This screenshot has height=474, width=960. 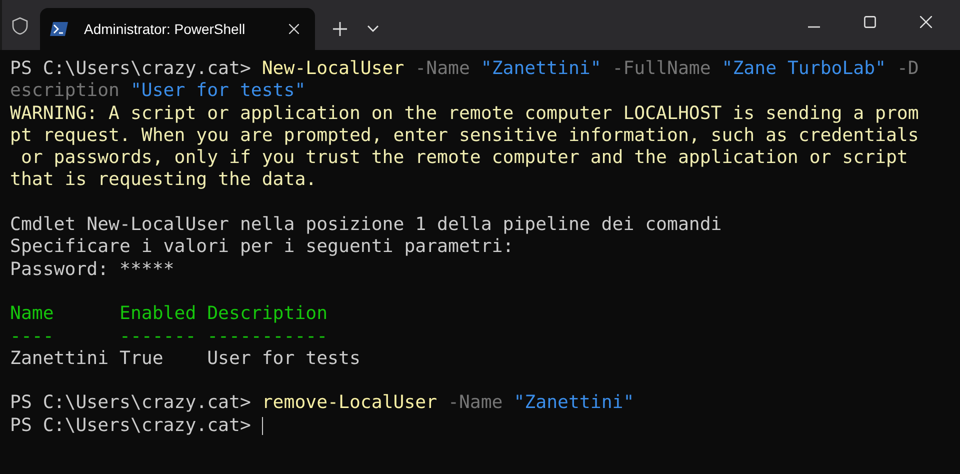 I want to click on command-text: New-LocalUser, so click(x=333, y=69).